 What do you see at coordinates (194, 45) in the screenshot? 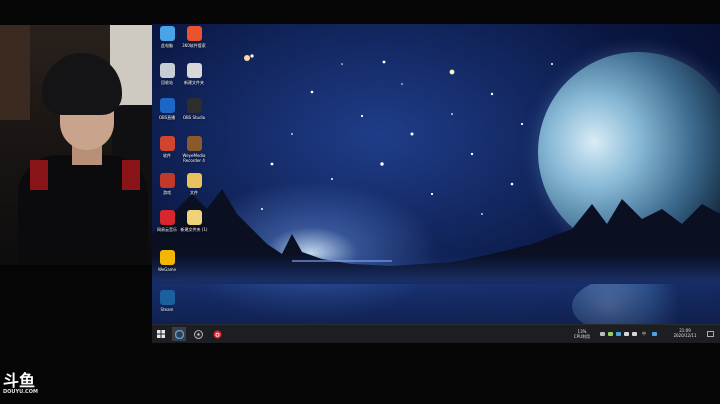
I see `desktop-icon-label: 360软件管家` at bounding box center [194, 45].